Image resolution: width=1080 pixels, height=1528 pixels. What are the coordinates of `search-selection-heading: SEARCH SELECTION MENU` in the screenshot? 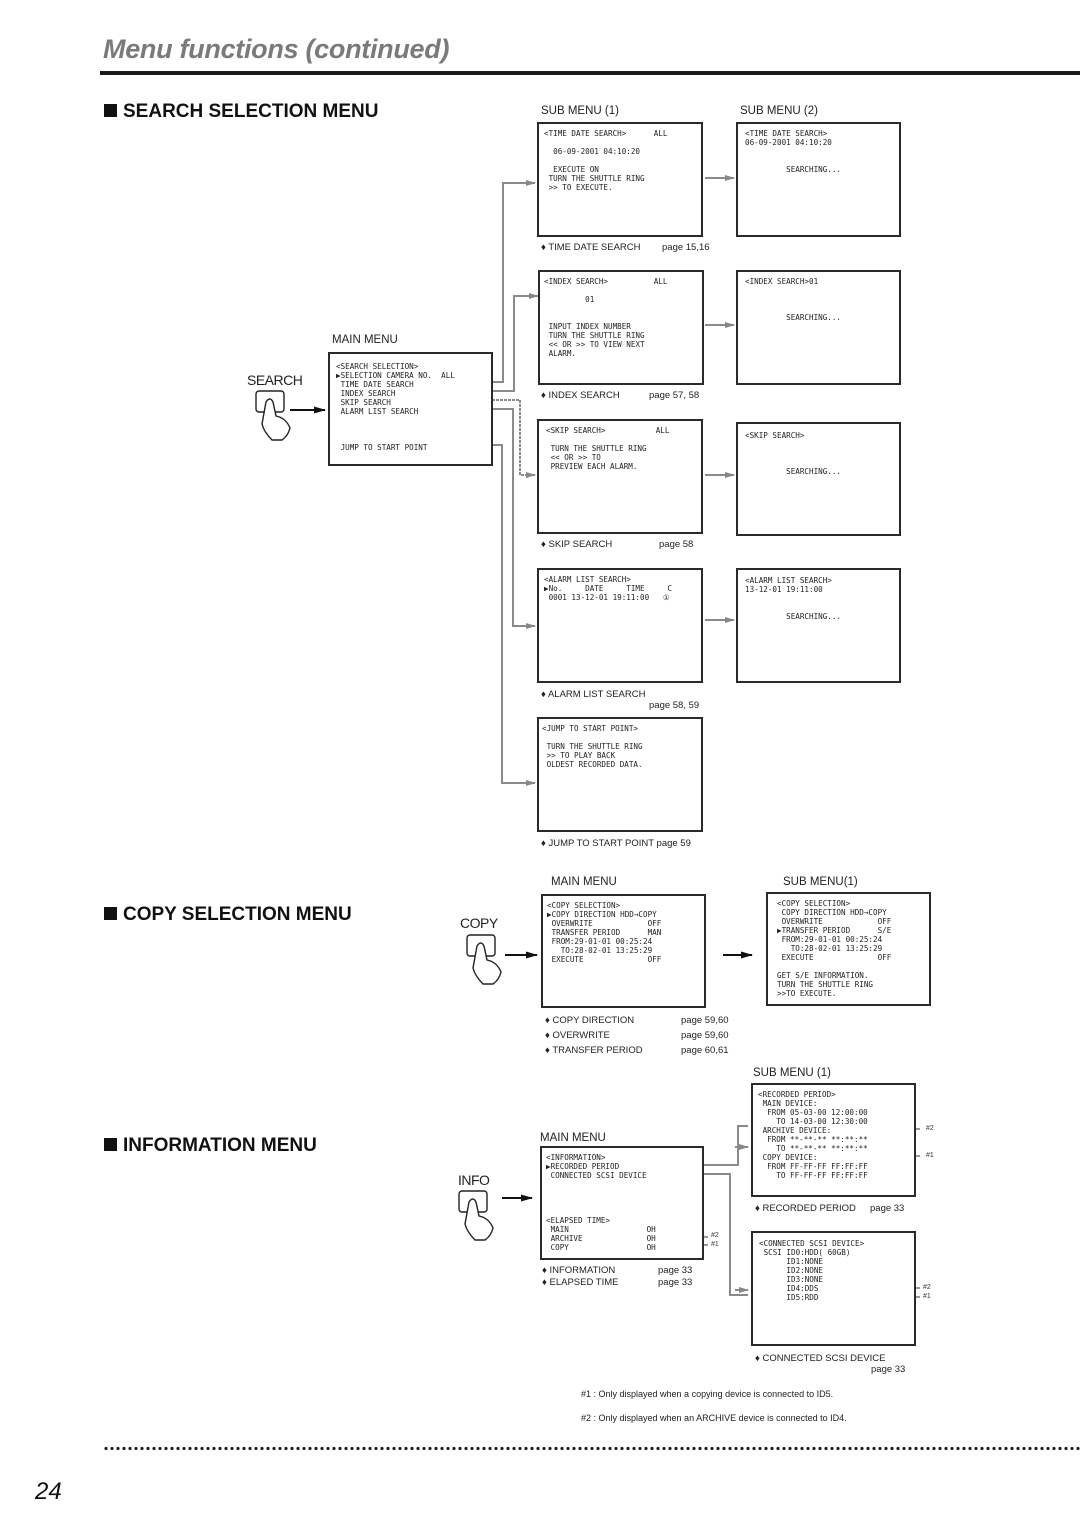 It's located at (241, 112).